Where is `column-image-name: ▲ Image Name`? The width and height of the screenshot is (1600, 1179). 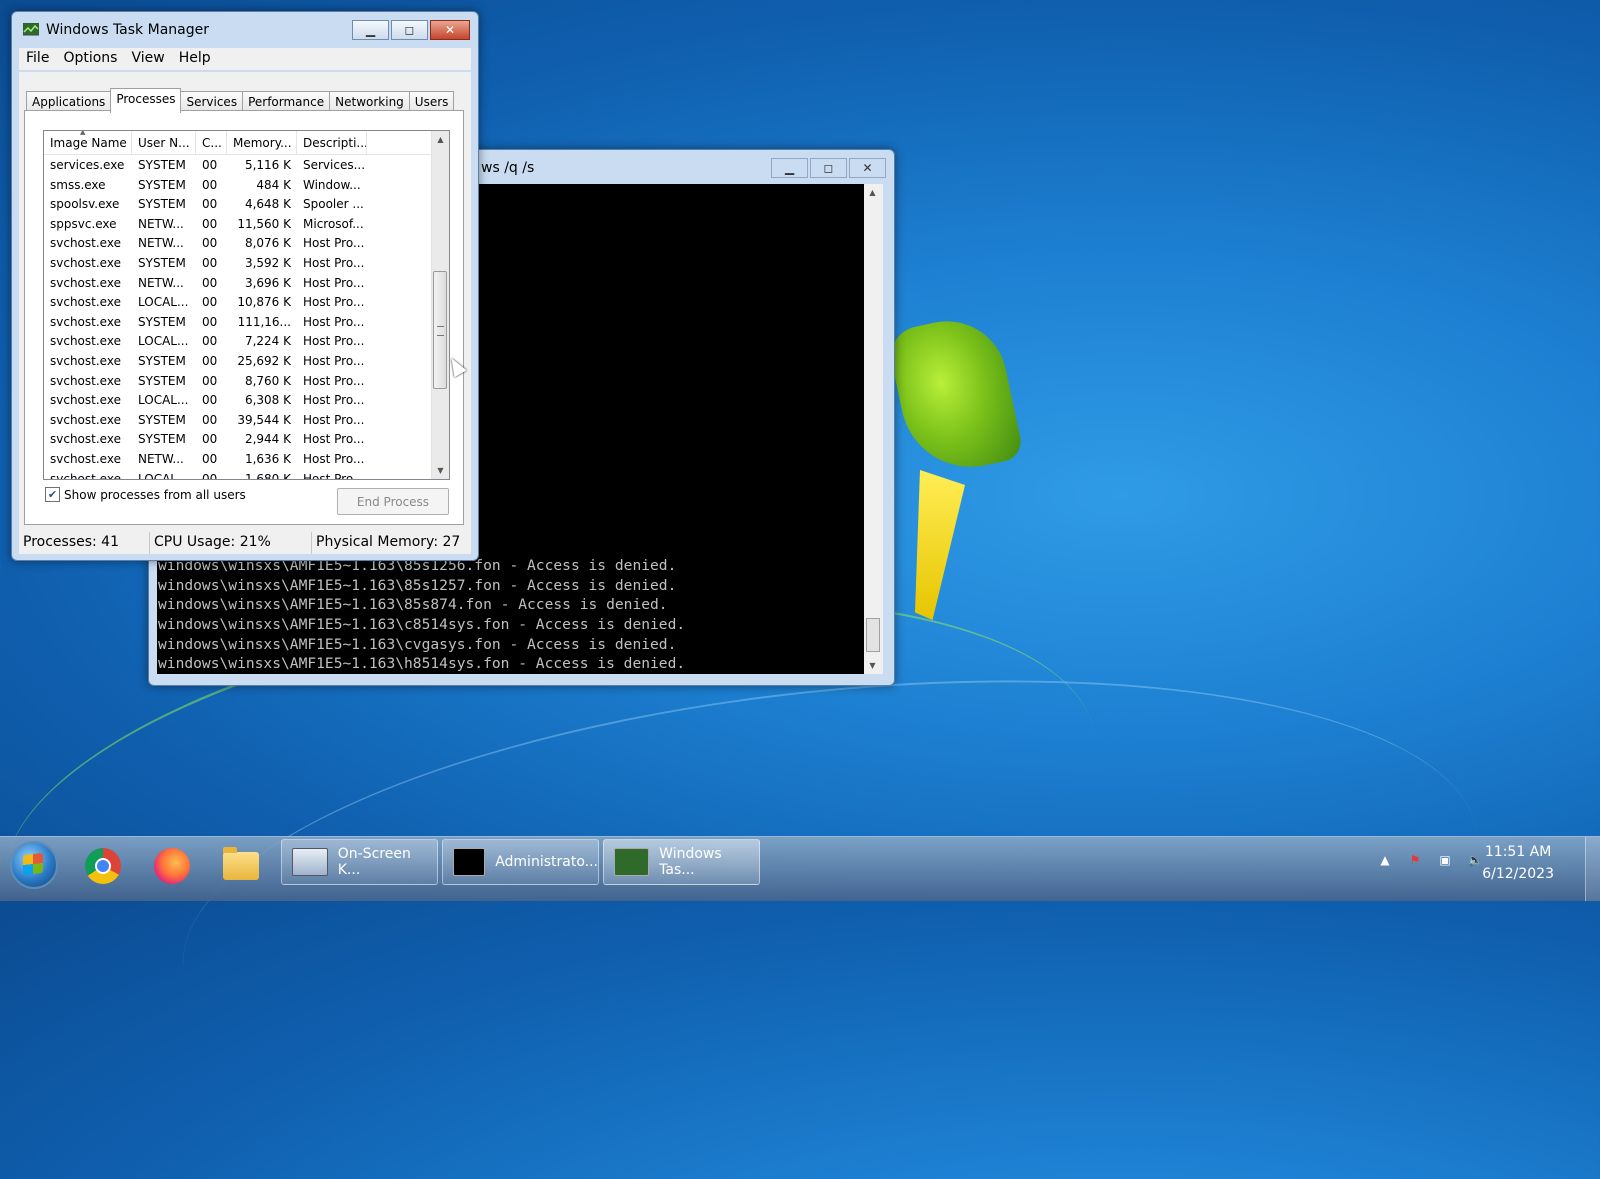 column-image-name: ▲ Image Name is located at coordinates (88, 142).